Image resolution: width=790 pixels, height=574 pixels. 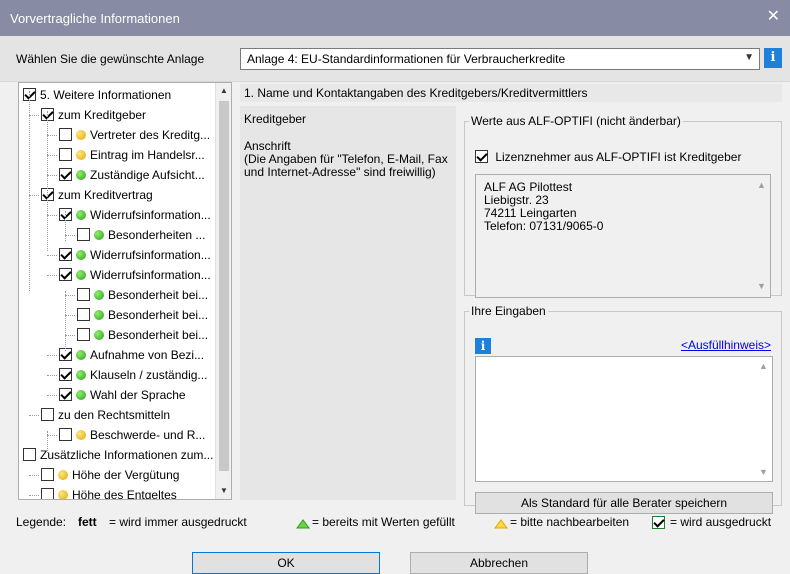 What do you see at coordinates (224, 286) in the screenshot?
I see `scroll-thumb` at bounding box center [224, 286].